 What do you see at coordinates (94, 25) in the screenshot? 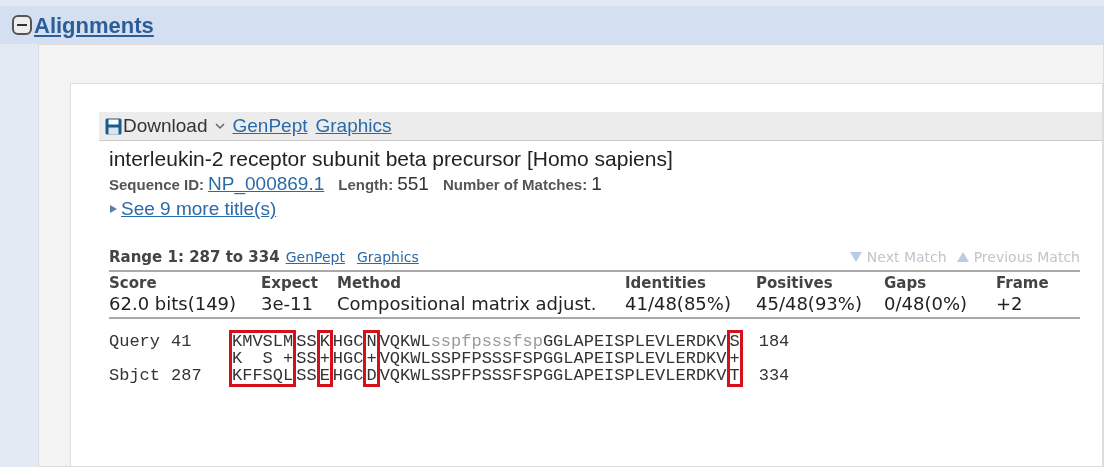
I see `section-title-link: Alignments` at bounding box center [94, 25].